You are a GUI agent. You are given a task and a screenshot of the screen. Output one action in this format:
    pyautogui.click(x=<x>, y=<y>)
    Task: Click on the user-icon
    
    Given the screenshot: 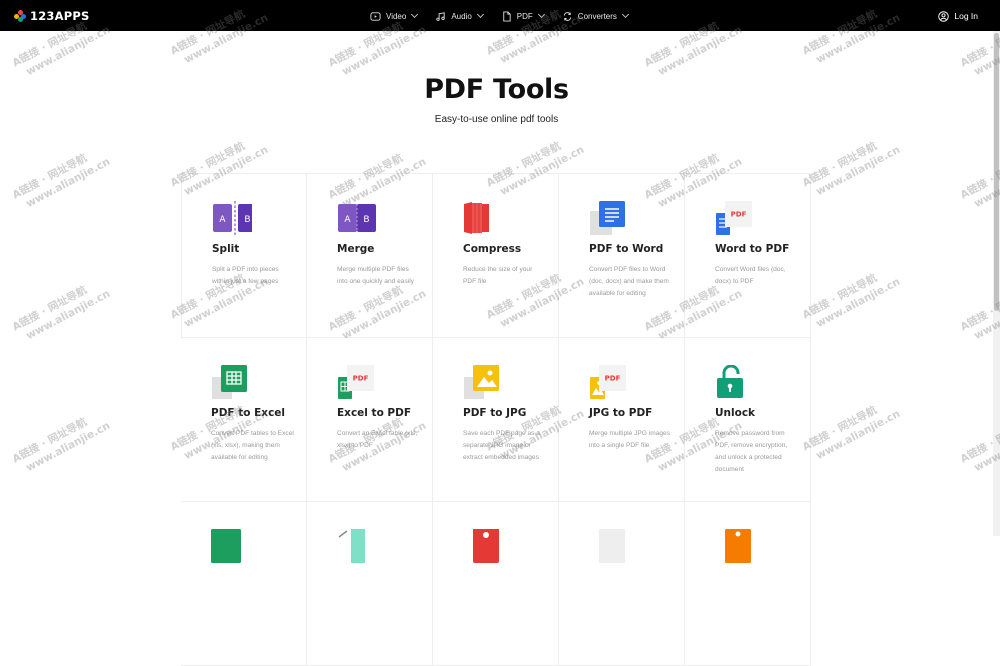 What is the action you would take?
    pyautogui.click(x=944, y=16)
    